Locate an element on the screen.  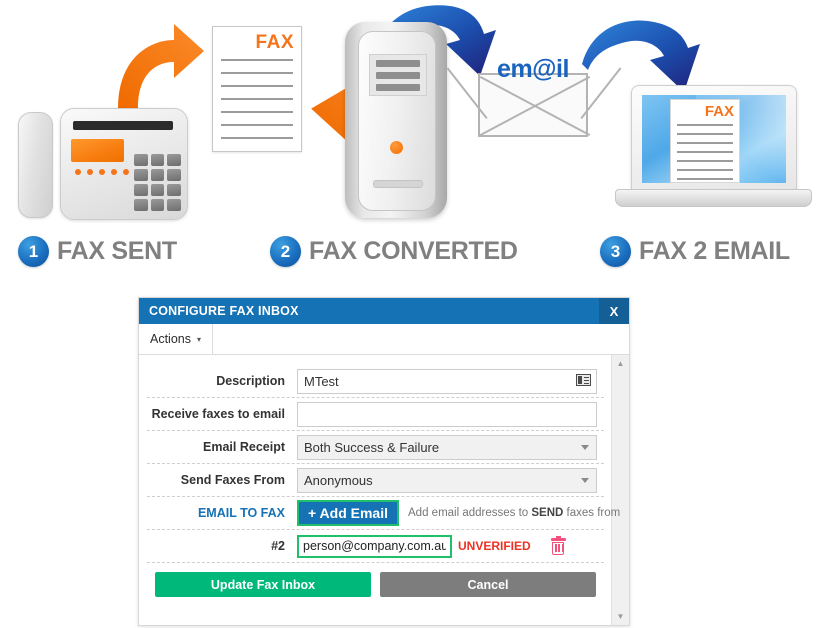
email-receipt-value: Both Success & Failure is located at coordinates (372, 447).